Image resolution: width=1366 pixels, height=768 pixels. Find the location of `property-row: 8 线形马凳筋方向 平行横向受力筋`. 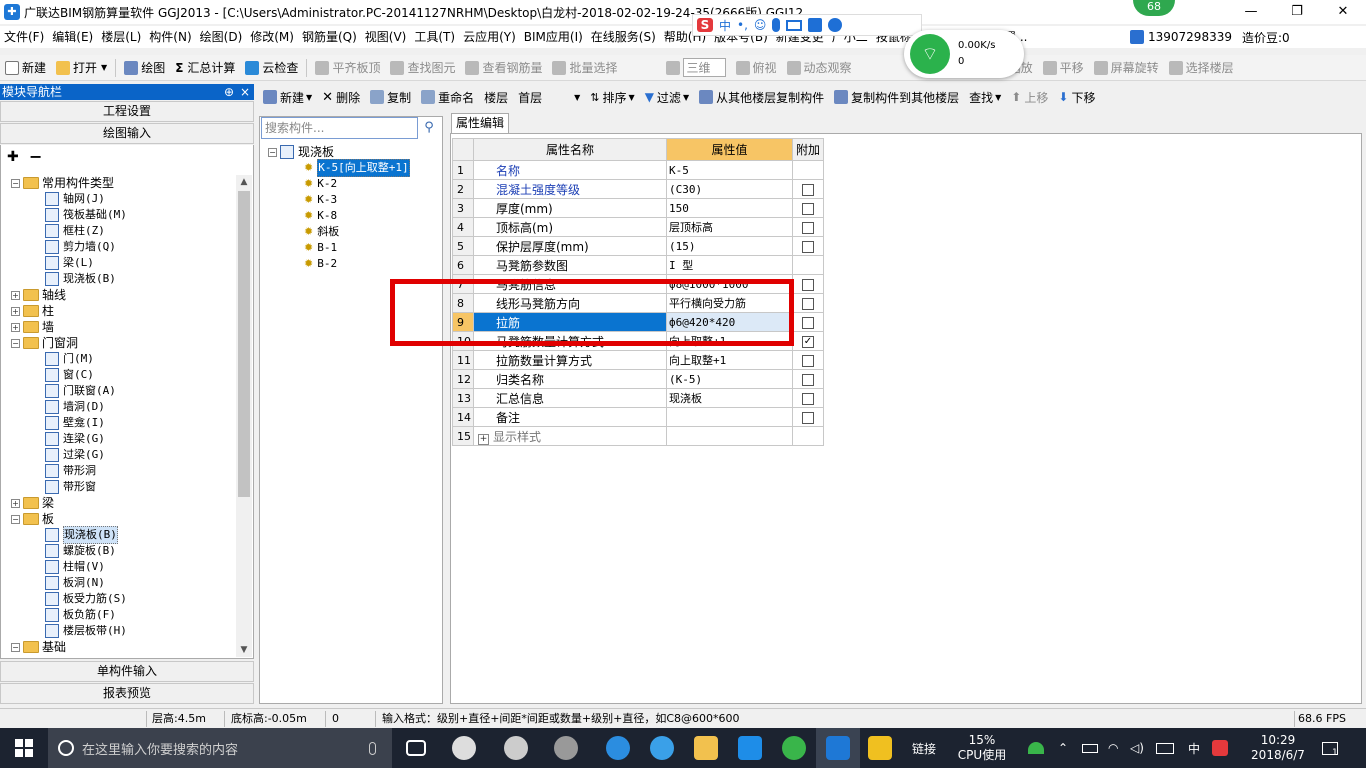

property-row: 8 线形马凳筋方向 平行横向受力筋 is located at coordinates (638, 303).